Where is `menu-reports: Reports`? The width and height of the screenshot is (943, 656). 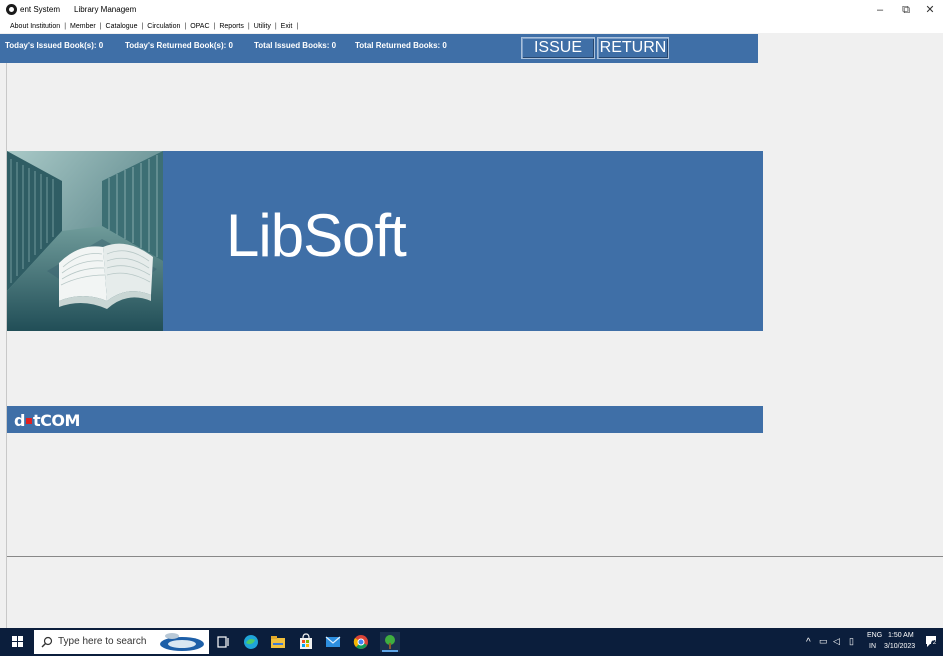
menu-reports: Reports is located at coordinates (231, 26).